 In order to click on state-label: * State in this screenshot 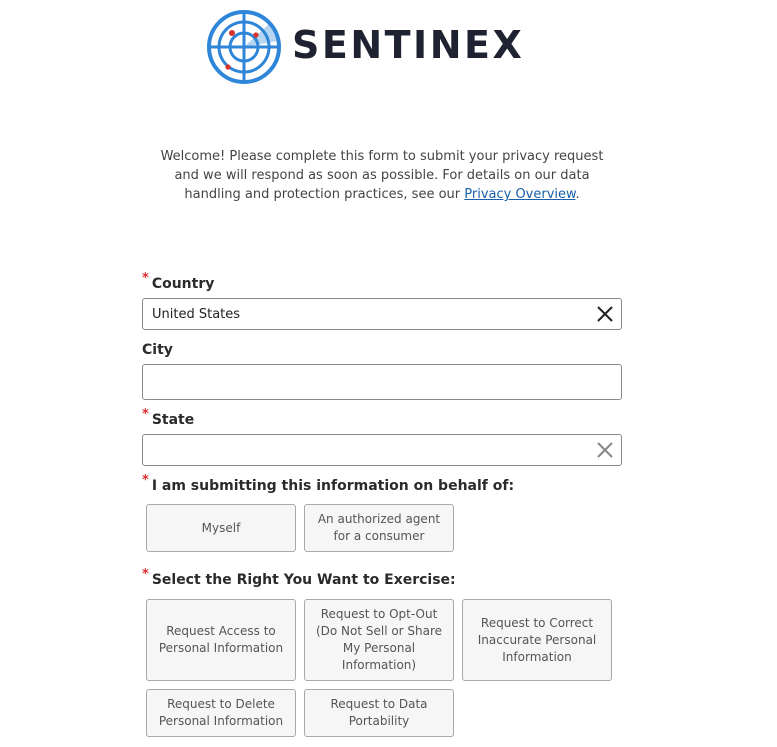, I will do `click(168, 418)`.